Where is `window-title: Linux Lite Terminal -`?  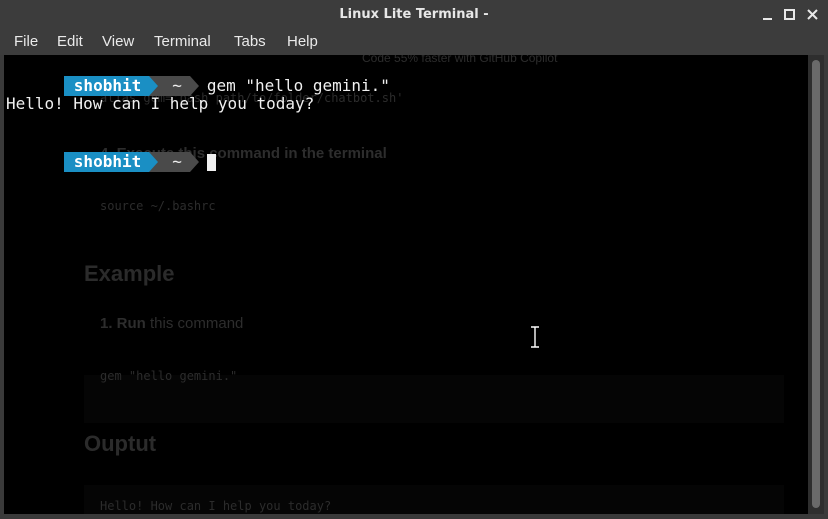 window-title: Linux Lite Terminal - is located at coordinates (414, 14).